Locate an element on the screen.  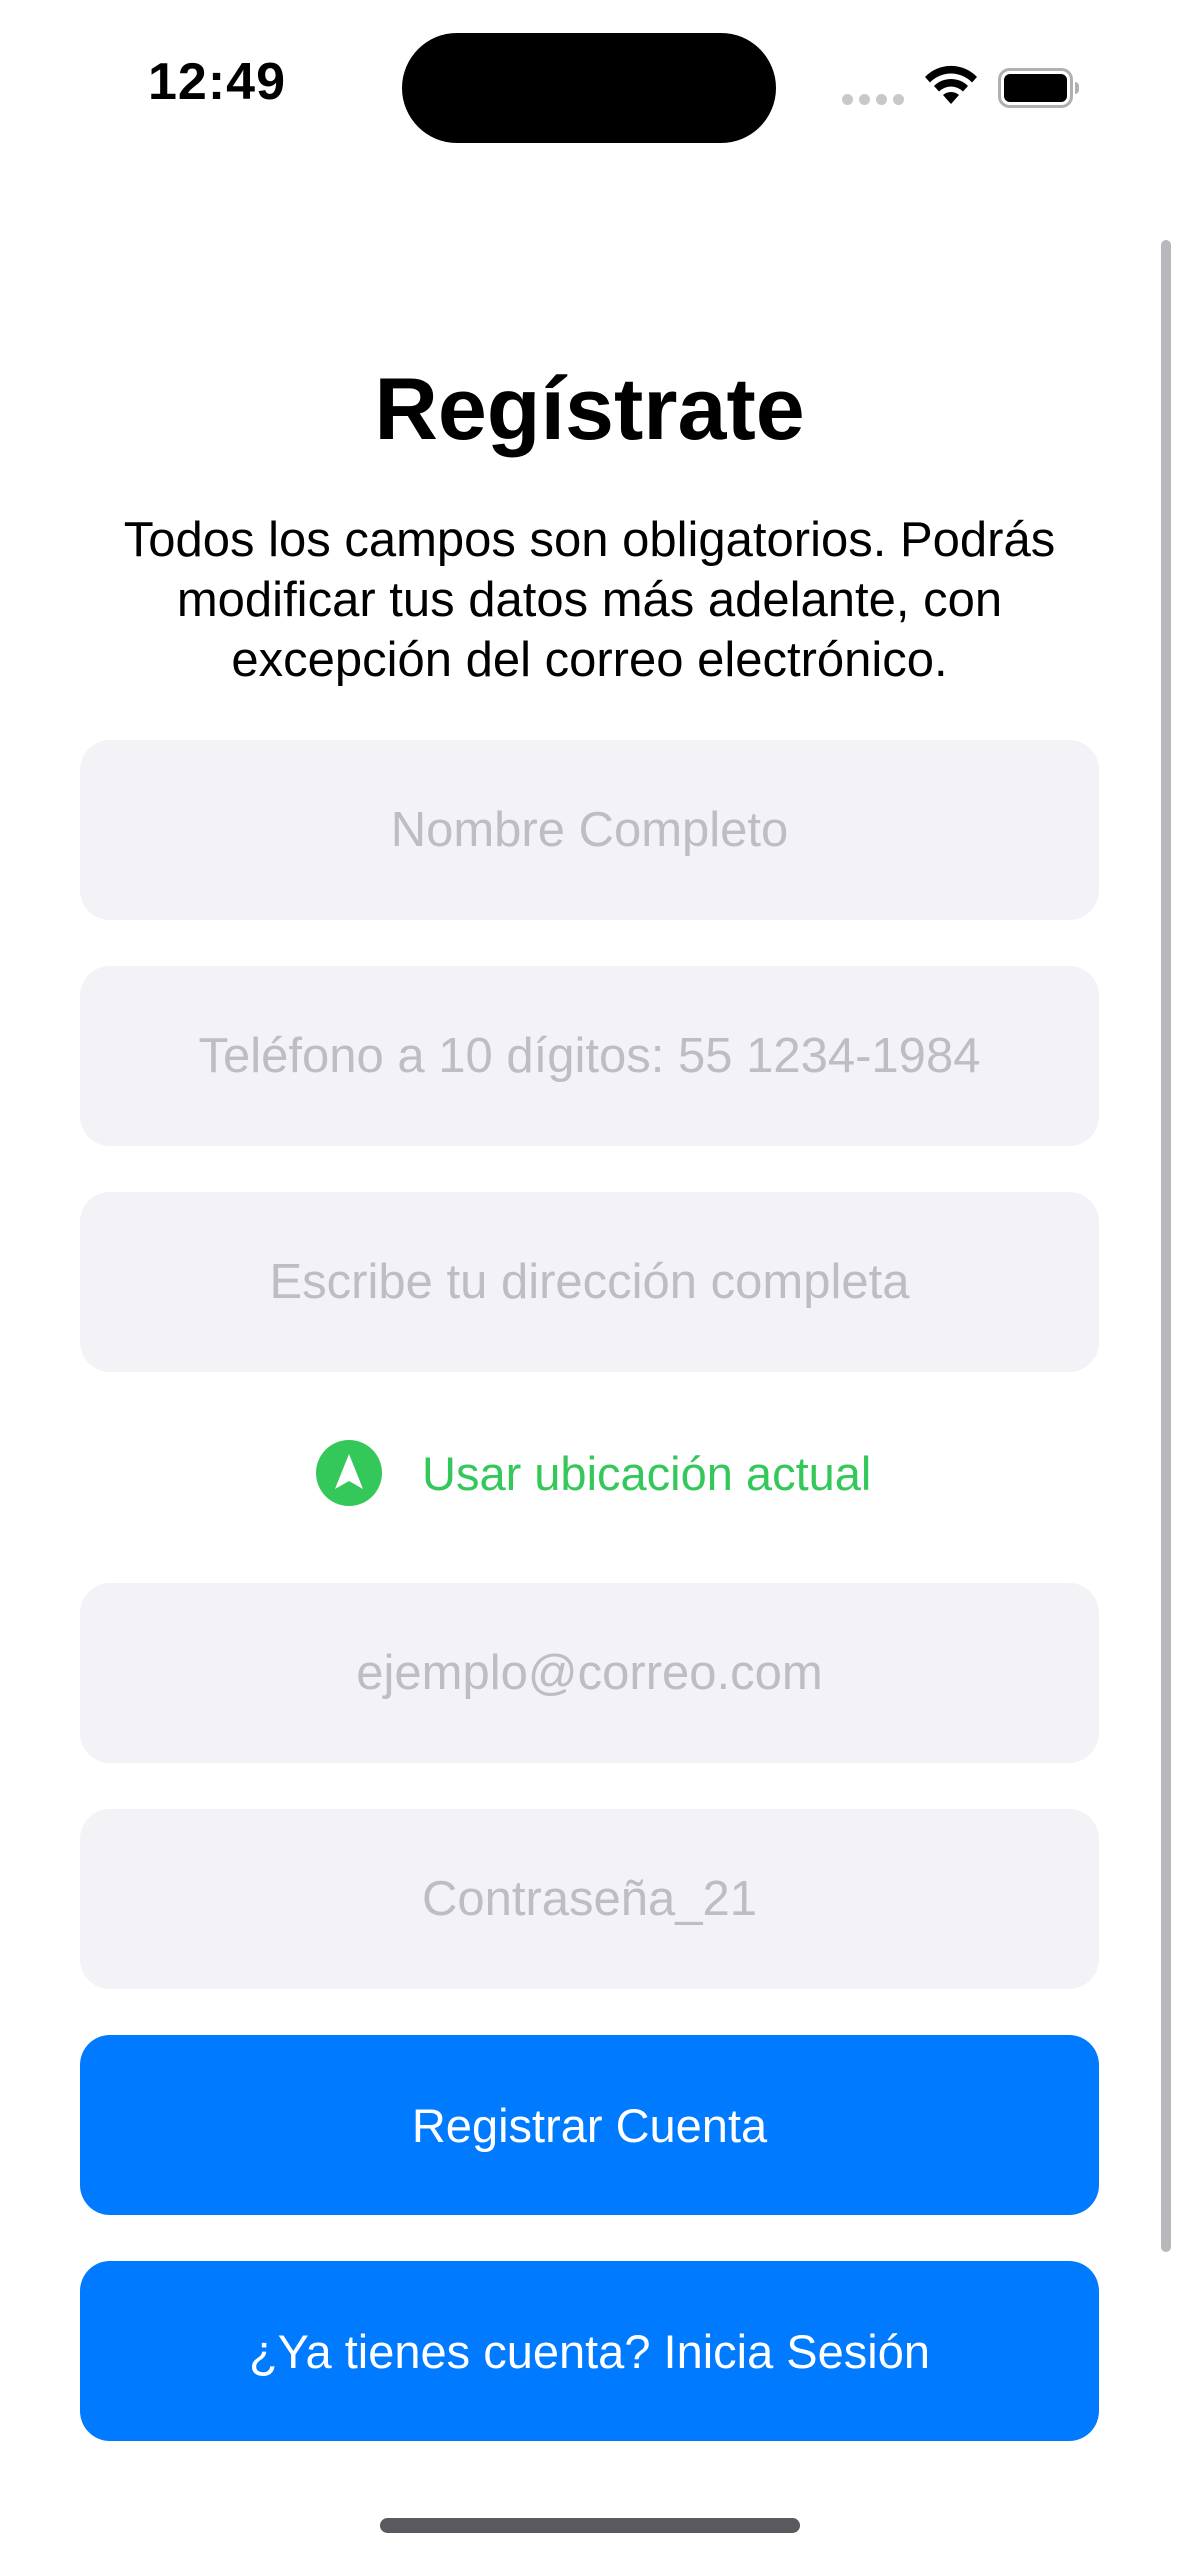
address-field is located at coordinates (589, 1282).